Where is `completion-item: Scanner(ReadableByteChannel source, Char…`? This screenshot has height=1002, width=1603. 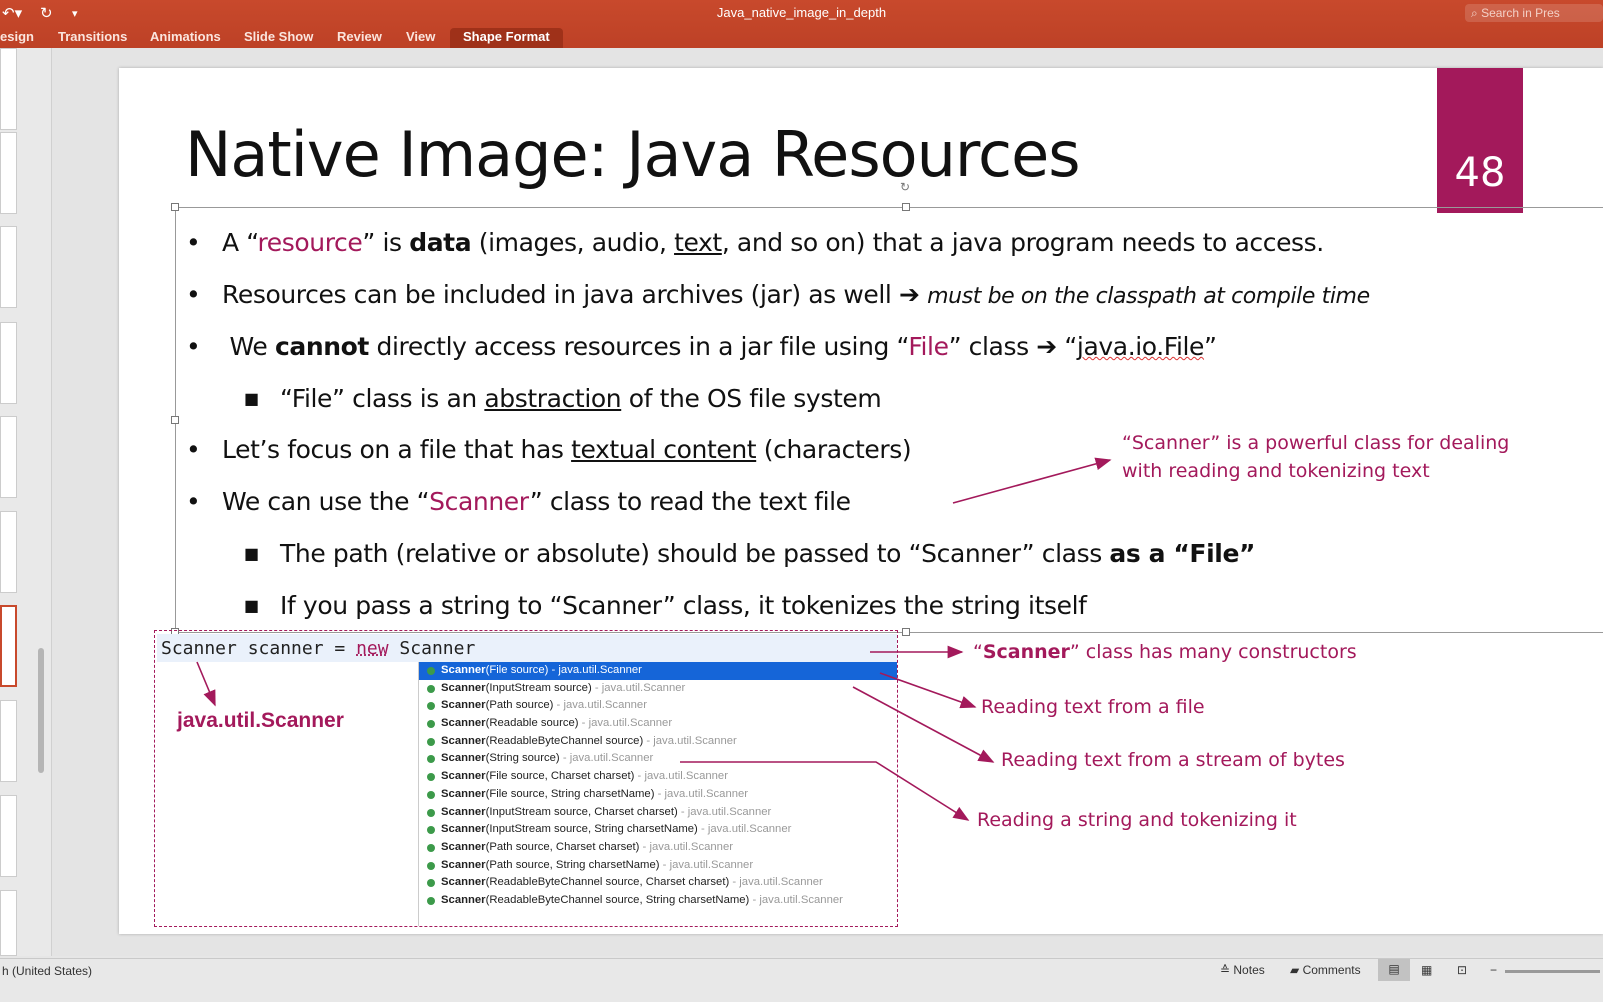
completion-item: Scanner(ReadableByteChannel source, Char… is located at coordinates (658, 883).